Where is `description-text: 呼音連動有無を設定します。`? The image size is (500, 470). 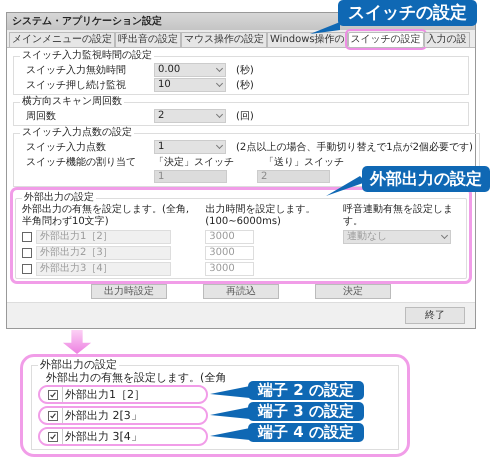
description-text: 呼音連動有無を設定します。 is located at coordinates (398, 216).